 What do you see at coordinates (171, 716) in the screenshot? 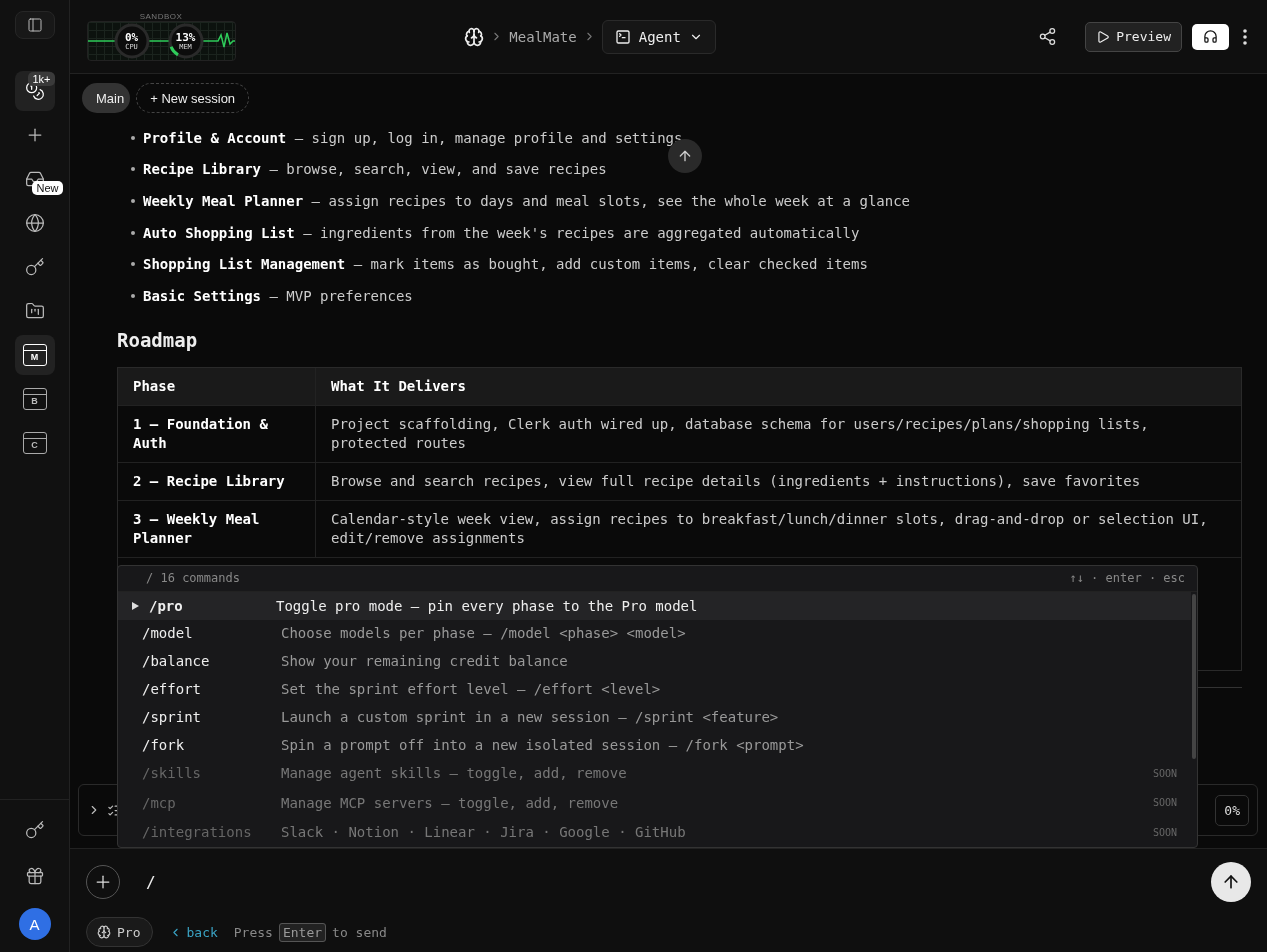
I see `command-name: /sprint` at bounding box center [171, 716].